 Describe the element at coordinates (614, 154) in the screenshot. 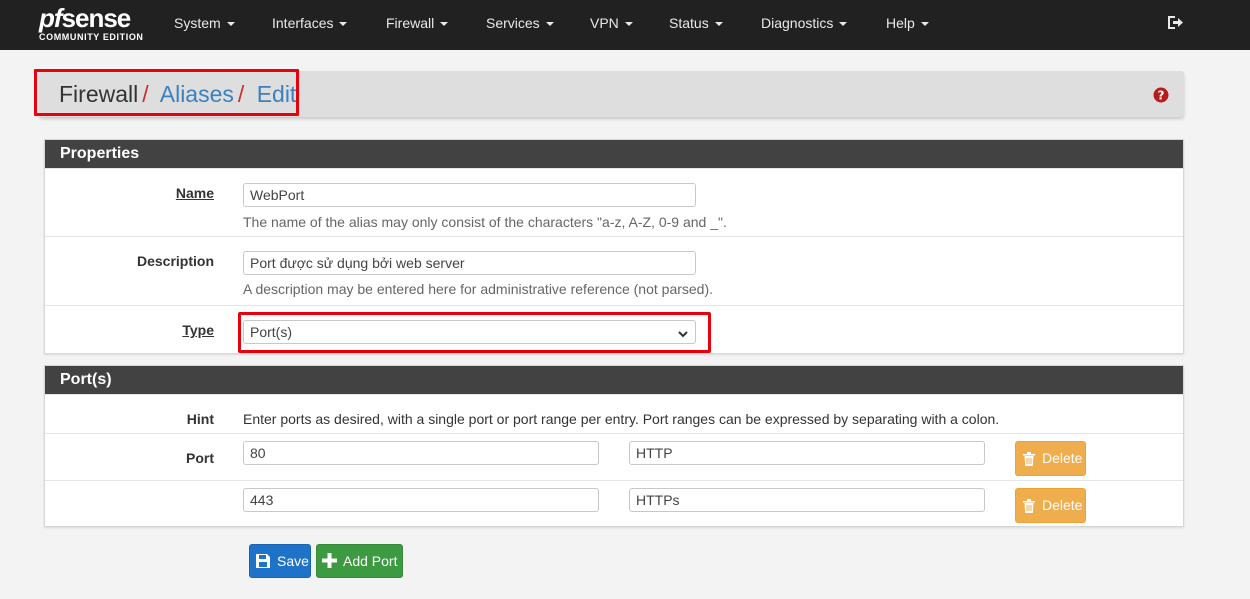

I see `properties-heading: Properties` at that location.